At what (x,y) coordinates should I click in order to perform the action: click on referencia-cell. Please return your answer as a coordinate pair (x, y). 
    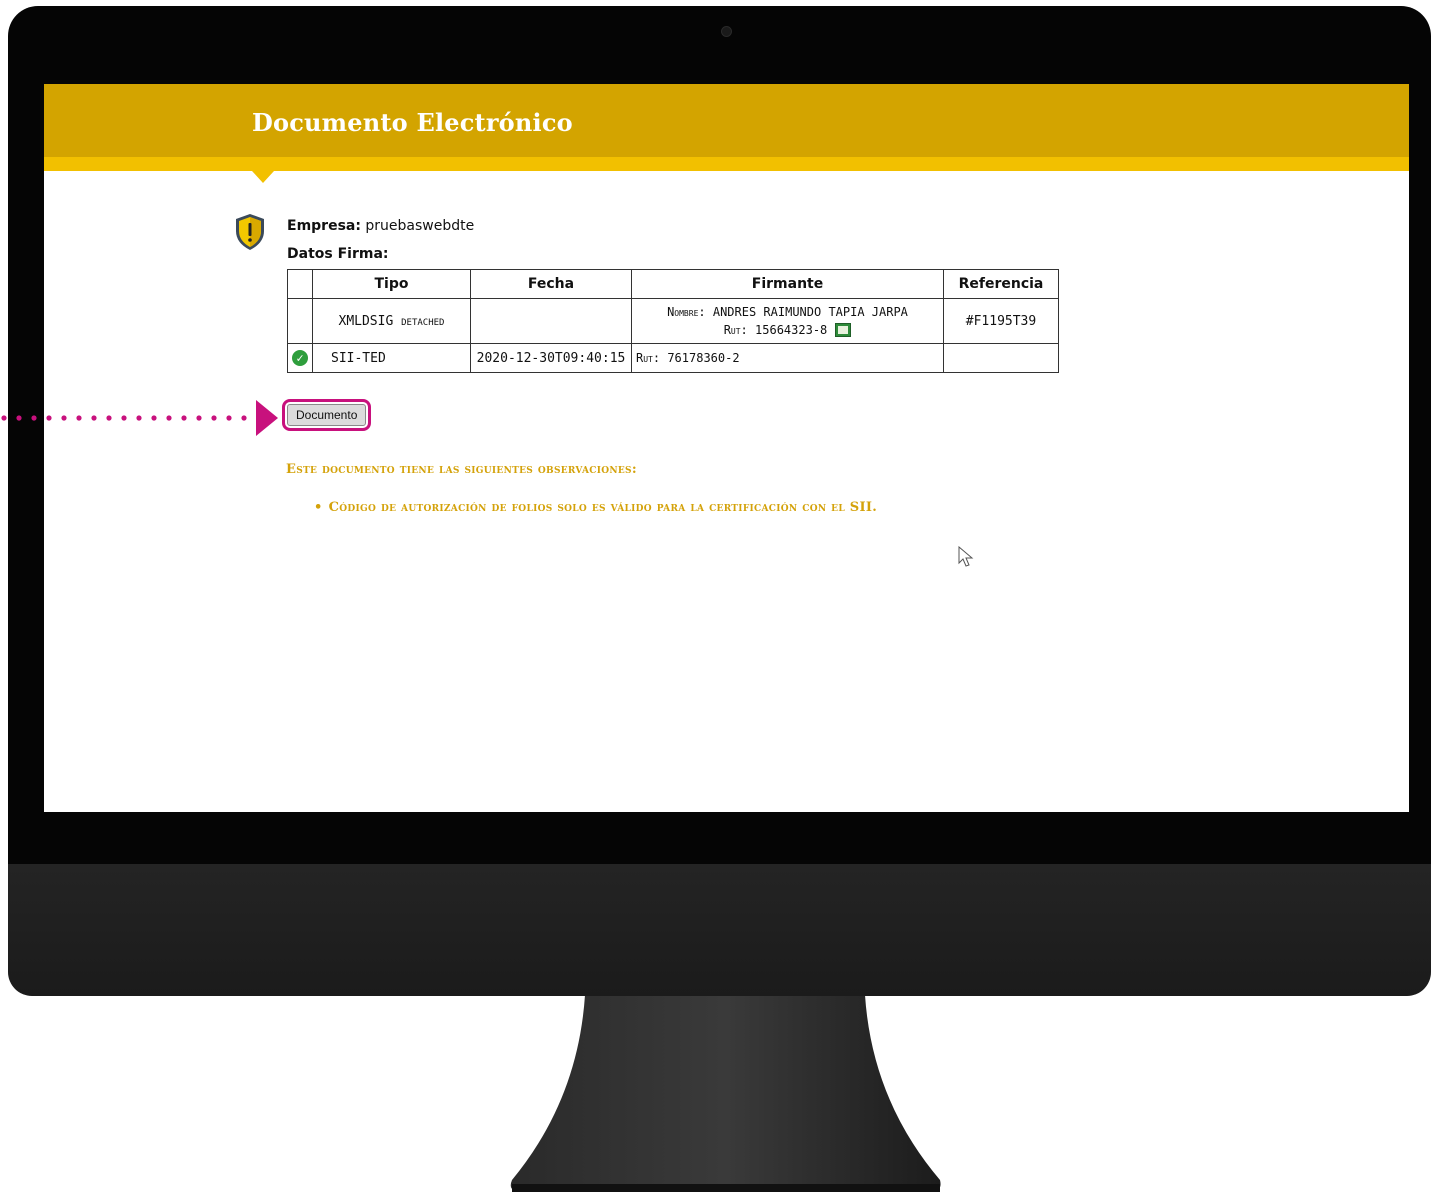
    Looking at the image, I should click on (1001, 358).